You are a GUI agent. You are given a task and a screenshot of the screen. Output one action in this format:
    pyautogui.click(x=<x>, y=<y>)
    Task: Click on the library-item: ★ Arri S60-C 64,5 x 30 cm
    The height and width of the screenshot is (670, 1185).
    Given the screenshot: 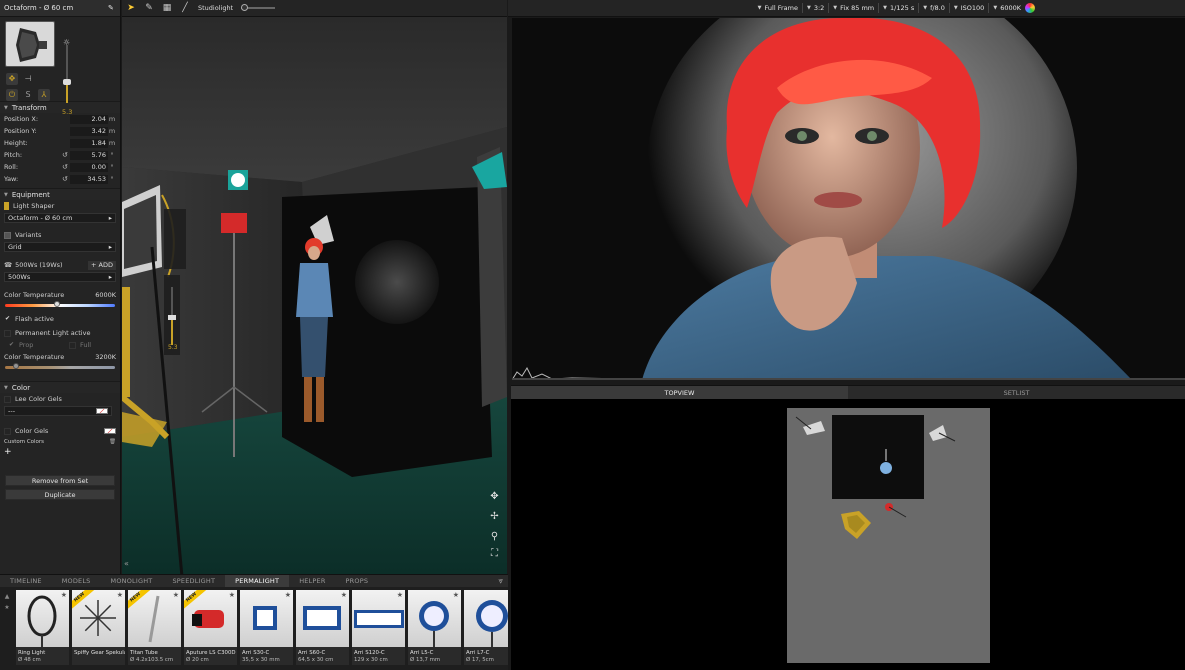 What is the action you would take?
    pyautogui.click(x=322, y=627)
    